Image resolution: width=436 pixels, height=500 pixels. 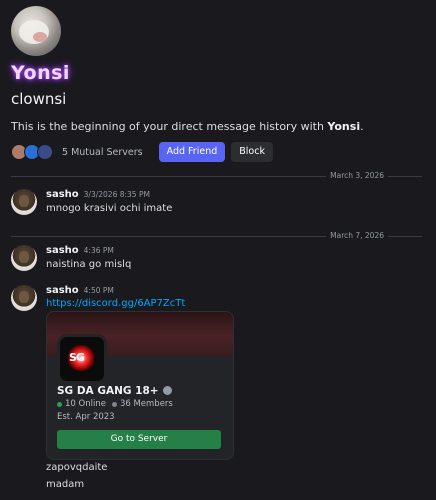 I want to click on server-icon, so click(x=45, y=152).